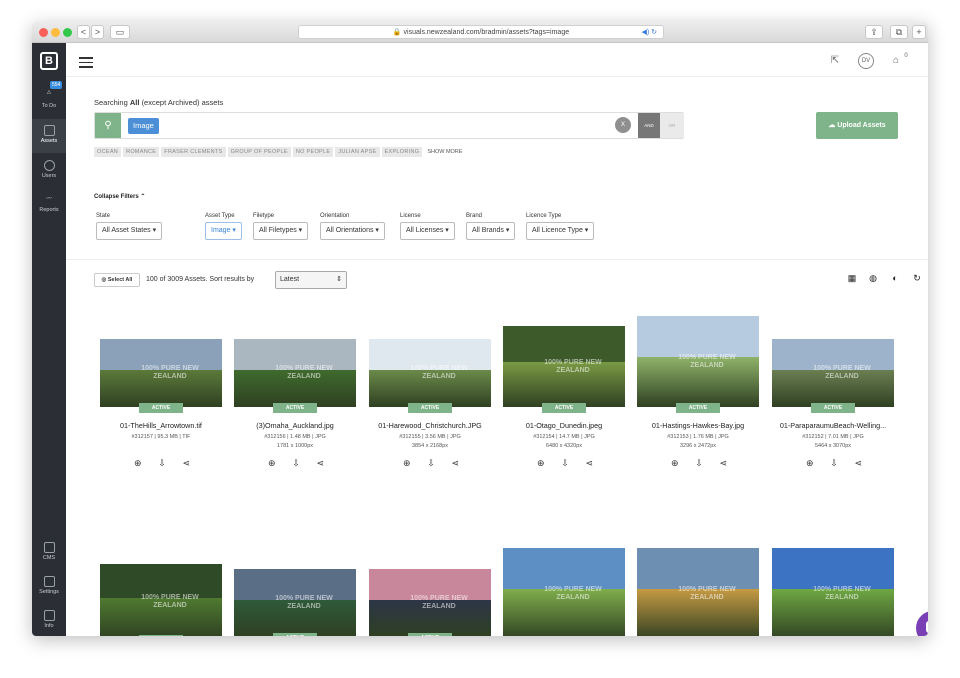 This screenshot has height=678, width=960. Describe the element at coordinates (402, 152) in the screenshot. I see `suggested-tag: EXPLORING` at that location.